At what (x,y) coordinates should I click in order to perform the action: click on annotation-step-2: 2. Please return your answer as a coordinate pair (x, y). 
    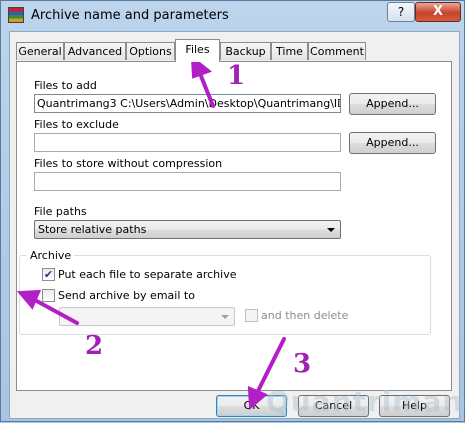
    Looking at the image, I should click on (94, 346).